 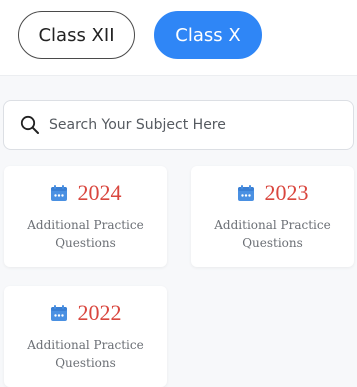 I want to click on card-heading: 2023, so click(x=272, y=193).